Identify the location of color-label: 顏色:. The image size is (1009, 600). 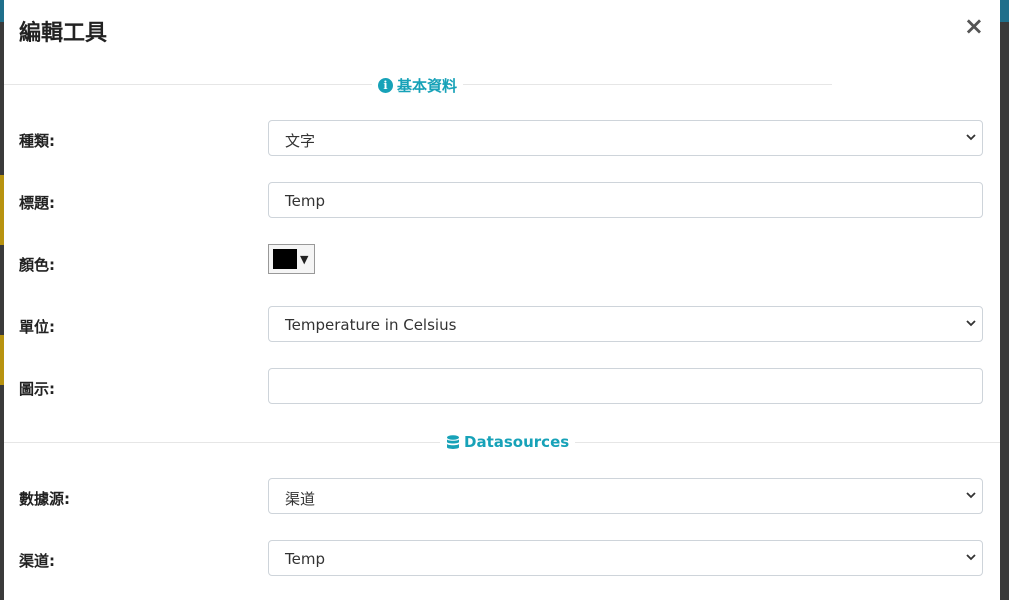
(37, 265).